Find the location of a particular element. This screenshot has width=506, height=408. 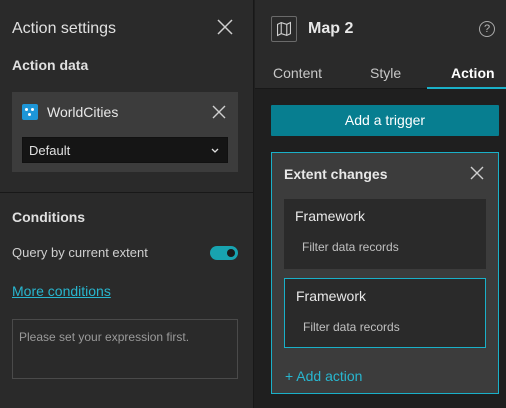

toggle-knob is located at coordinates (231, 253).